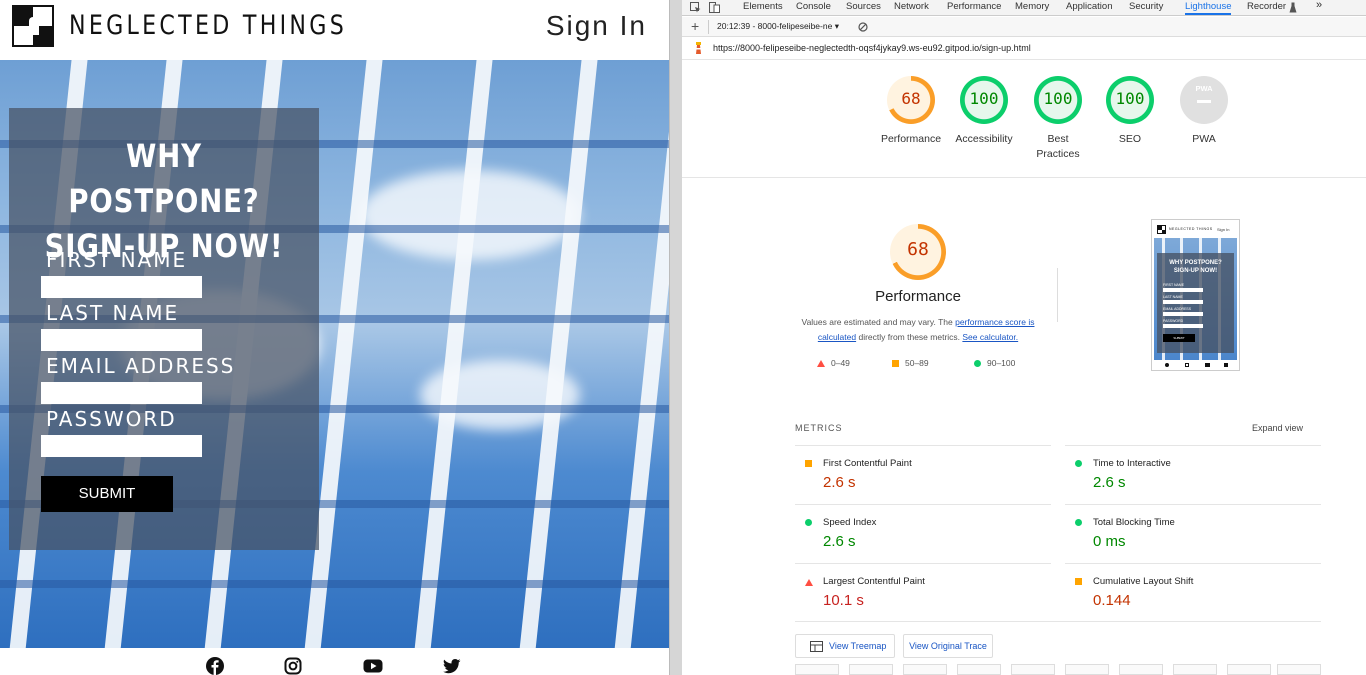  Describe the element at coordinates (984, 139) in the screenshot. I see `accessibility-gauge-label: Accessibility` at that location.